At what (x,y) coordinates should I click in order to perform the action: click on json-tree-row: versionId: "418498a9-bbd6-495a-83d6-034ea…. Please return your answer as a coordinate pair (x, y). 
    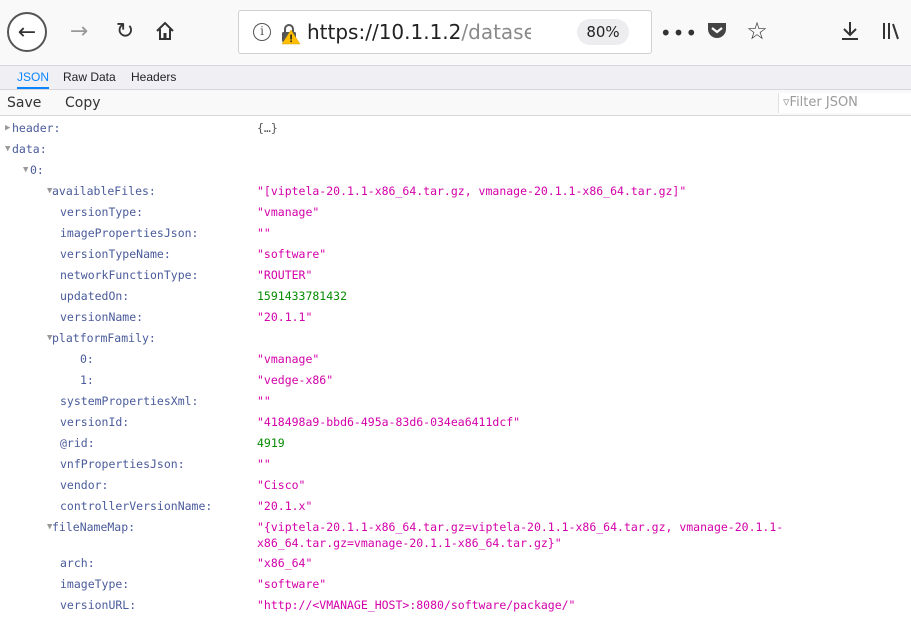
    Looking at the image, I should click on (455, 422).